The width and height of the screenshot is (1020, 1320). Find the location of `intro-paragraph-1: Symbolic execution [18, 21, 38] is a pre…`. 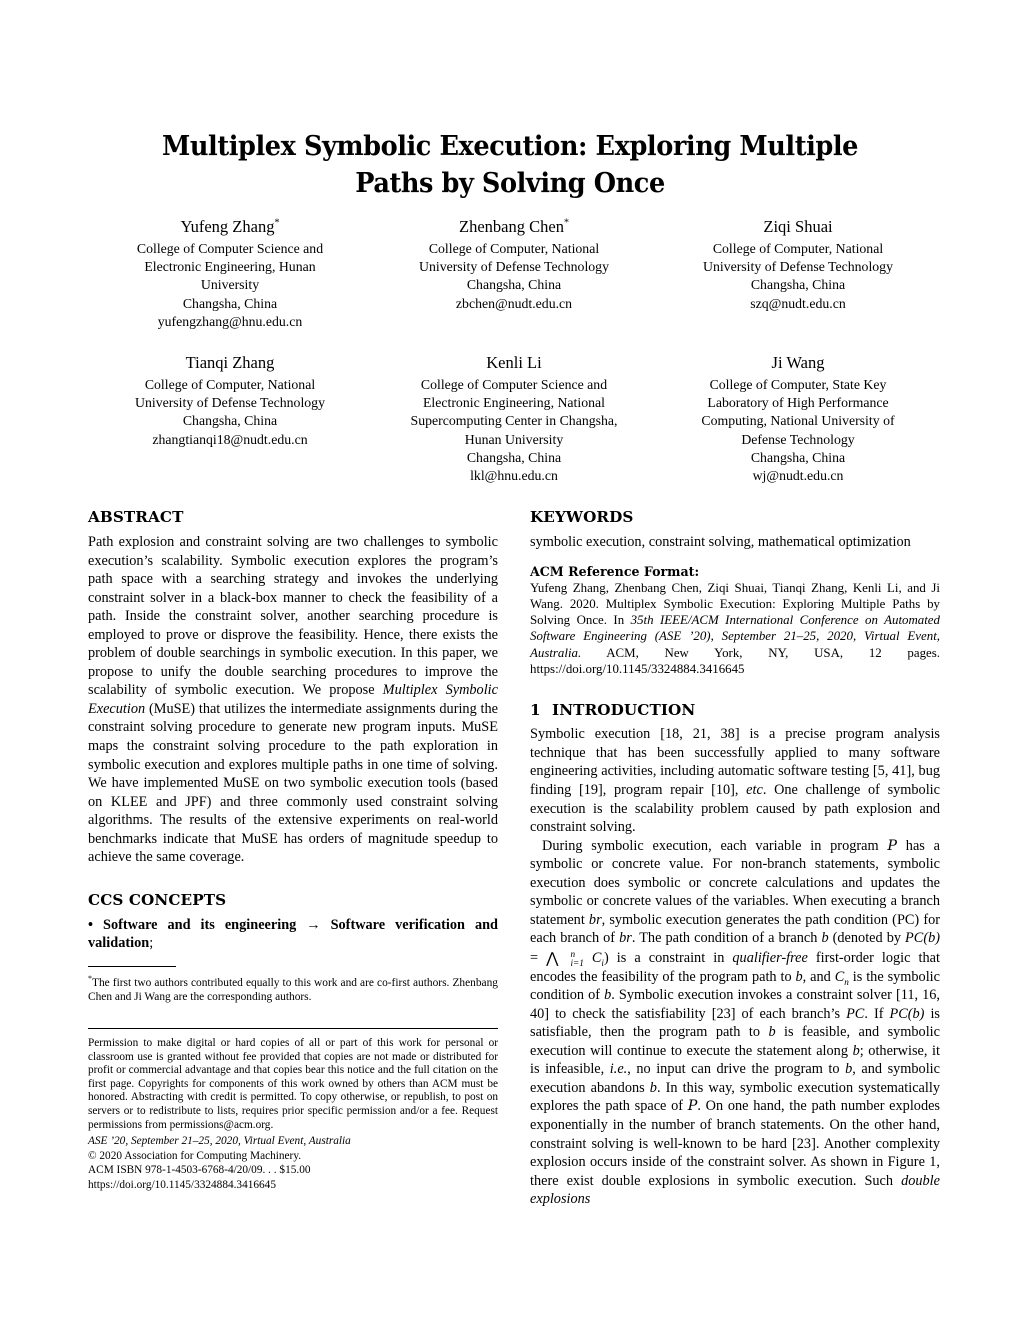

intro-paragraph-1: Symbolic execution [18, 21, 38] is a pre… is located at coordinates (735, 781).